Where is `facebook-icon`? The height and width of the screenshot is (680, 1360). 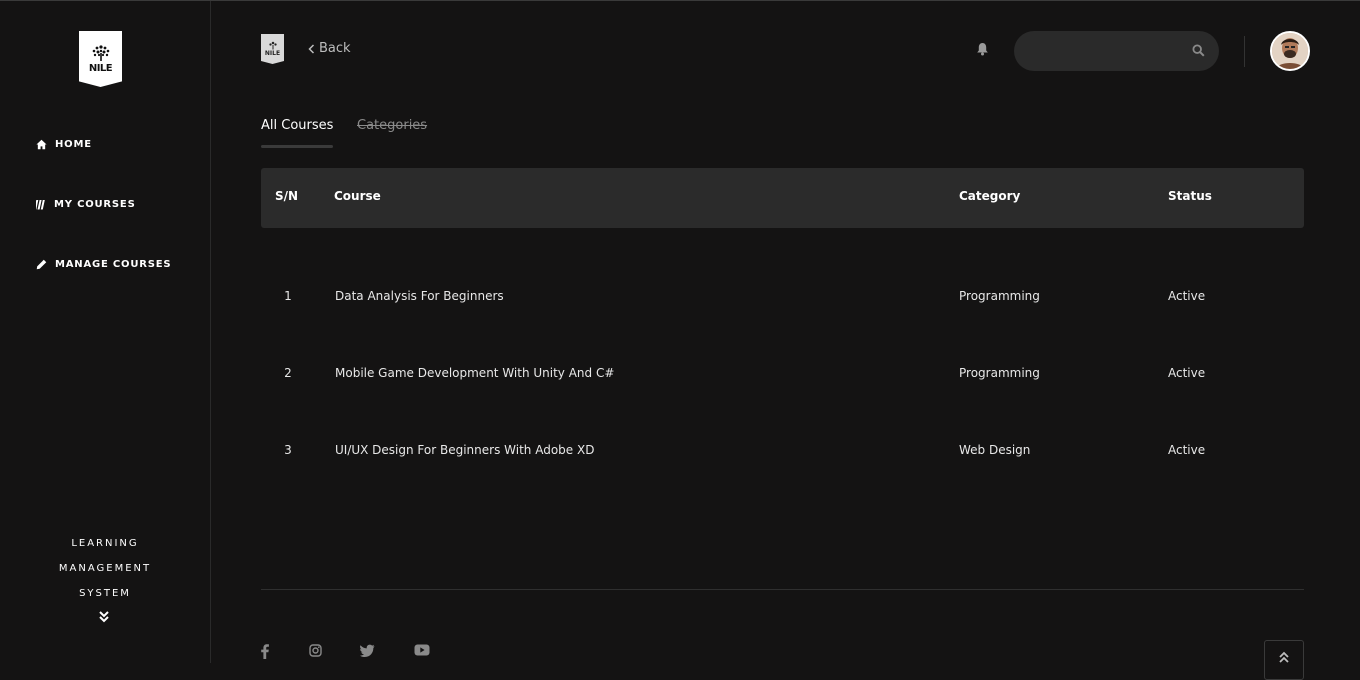
facebook-icon is located at coordinates (265, 651).